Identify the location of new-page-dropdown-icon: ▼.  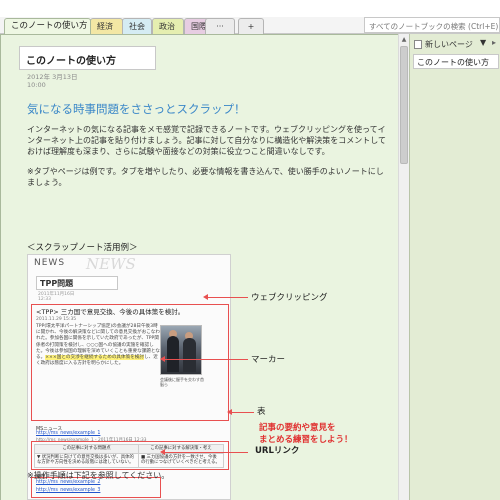
(483, 42).